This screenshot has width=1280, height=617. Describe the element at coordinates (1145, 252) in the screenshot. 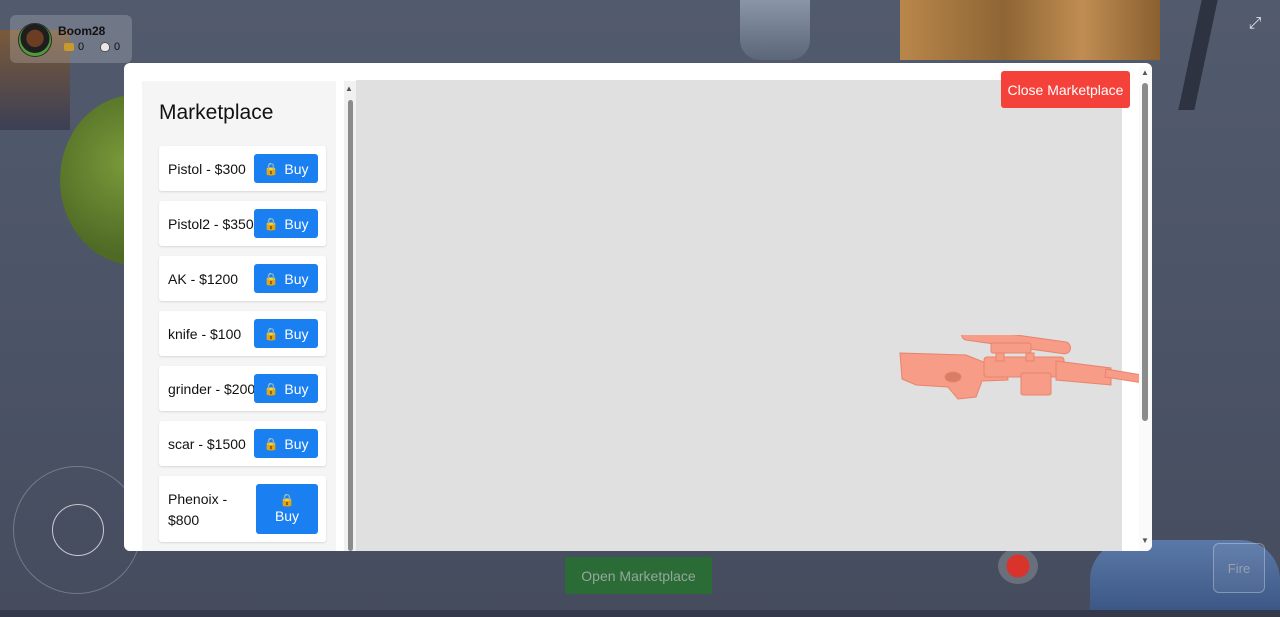

I see `modal-scroll-thumb` at that location.